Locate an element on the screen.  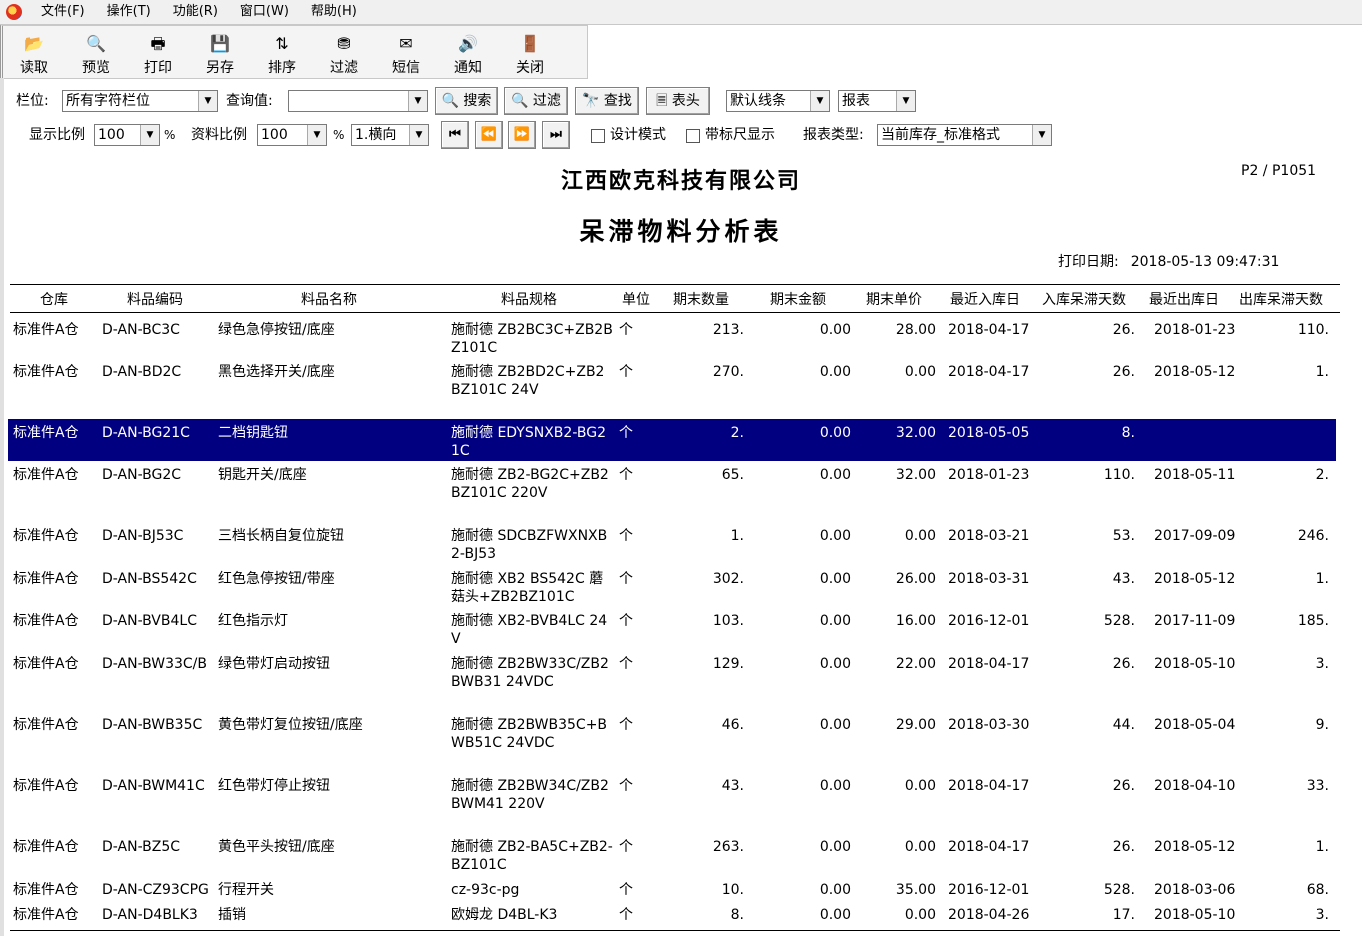
price-cell: 16.00 is located at coordinates (915, 621).